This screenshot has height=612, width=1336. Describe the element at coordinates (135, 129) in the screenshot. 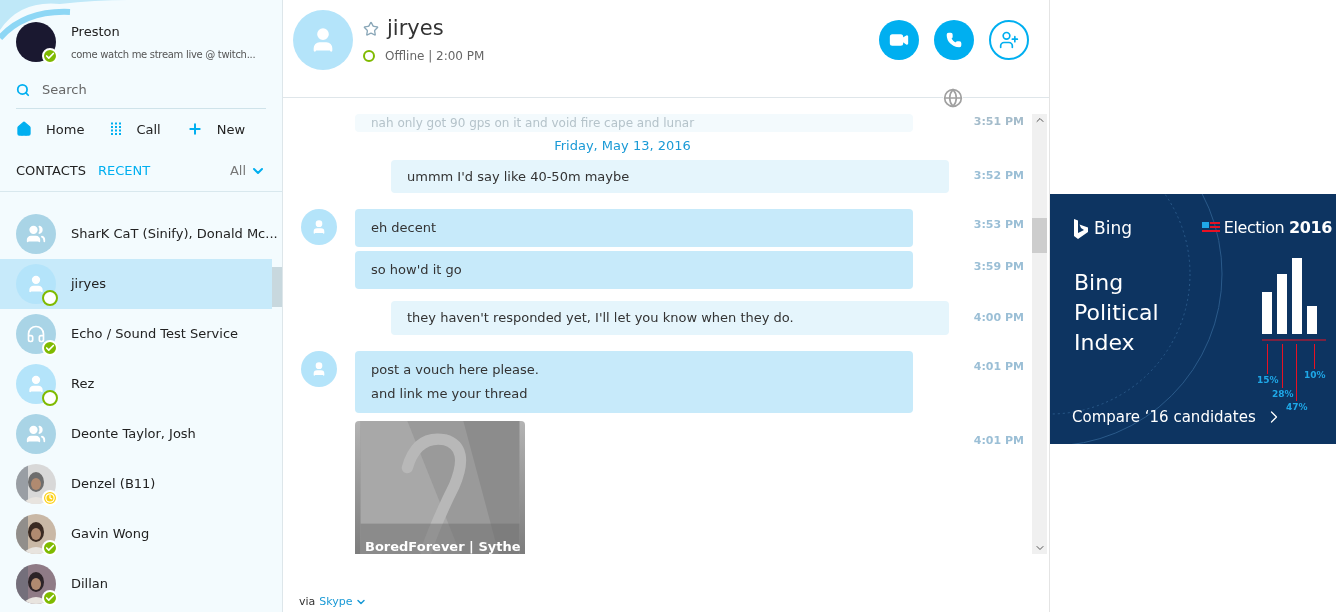

I see `nav-button: Call` at that location.